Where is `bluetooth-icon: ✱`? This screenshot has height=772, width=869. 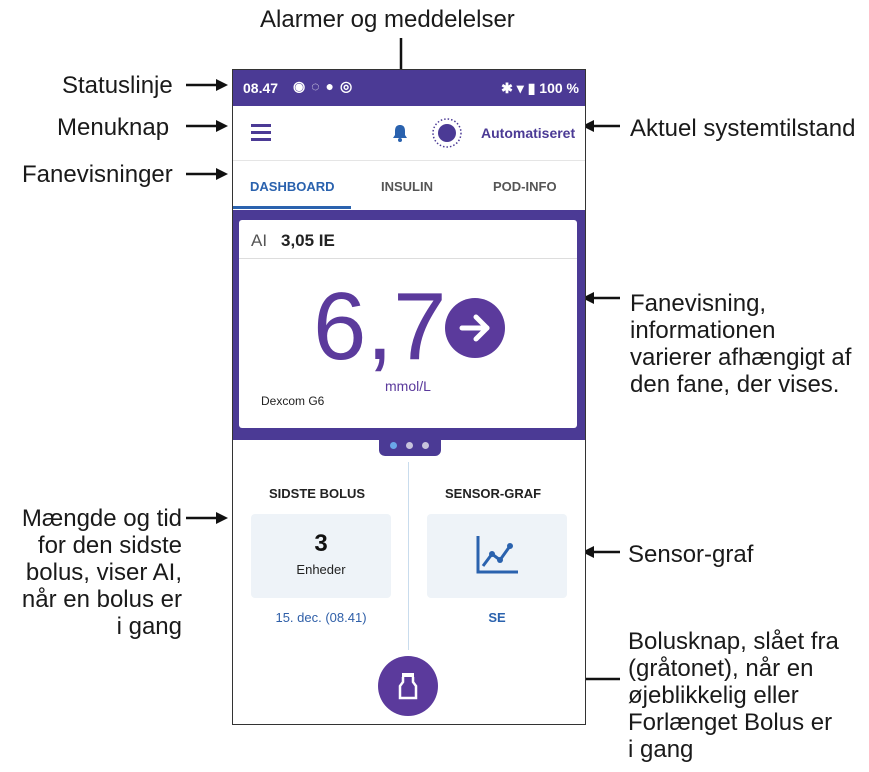 bluetooth-icon: ✱ is located at coordinates (507, 88).